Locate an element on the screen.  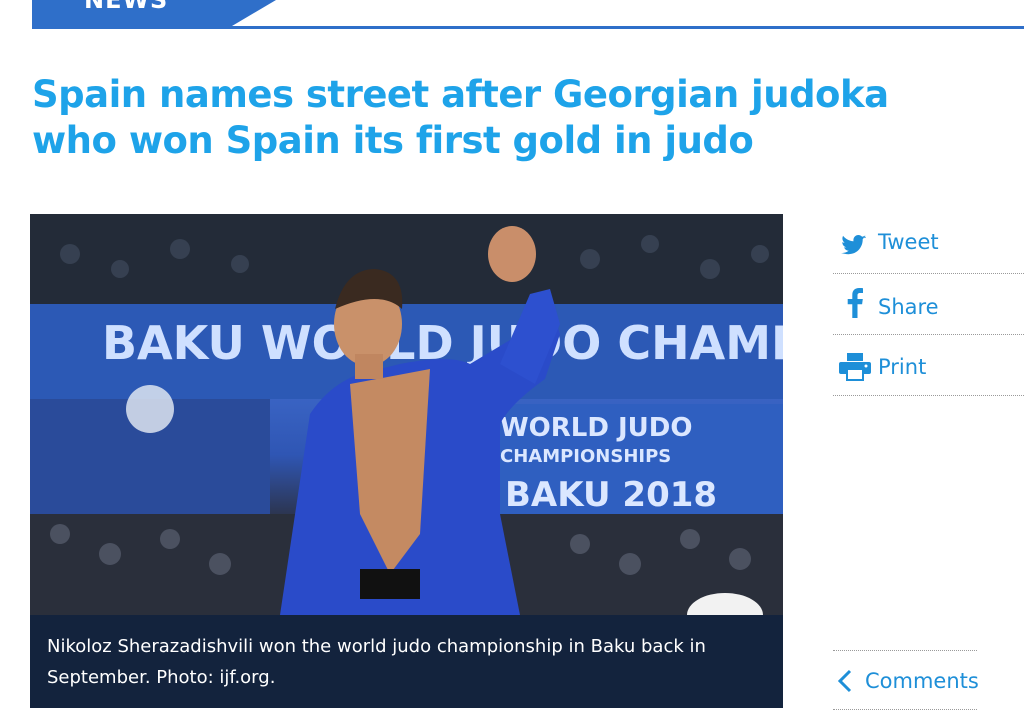
tweet-label: Tweet is located at coordinates (908, 242).